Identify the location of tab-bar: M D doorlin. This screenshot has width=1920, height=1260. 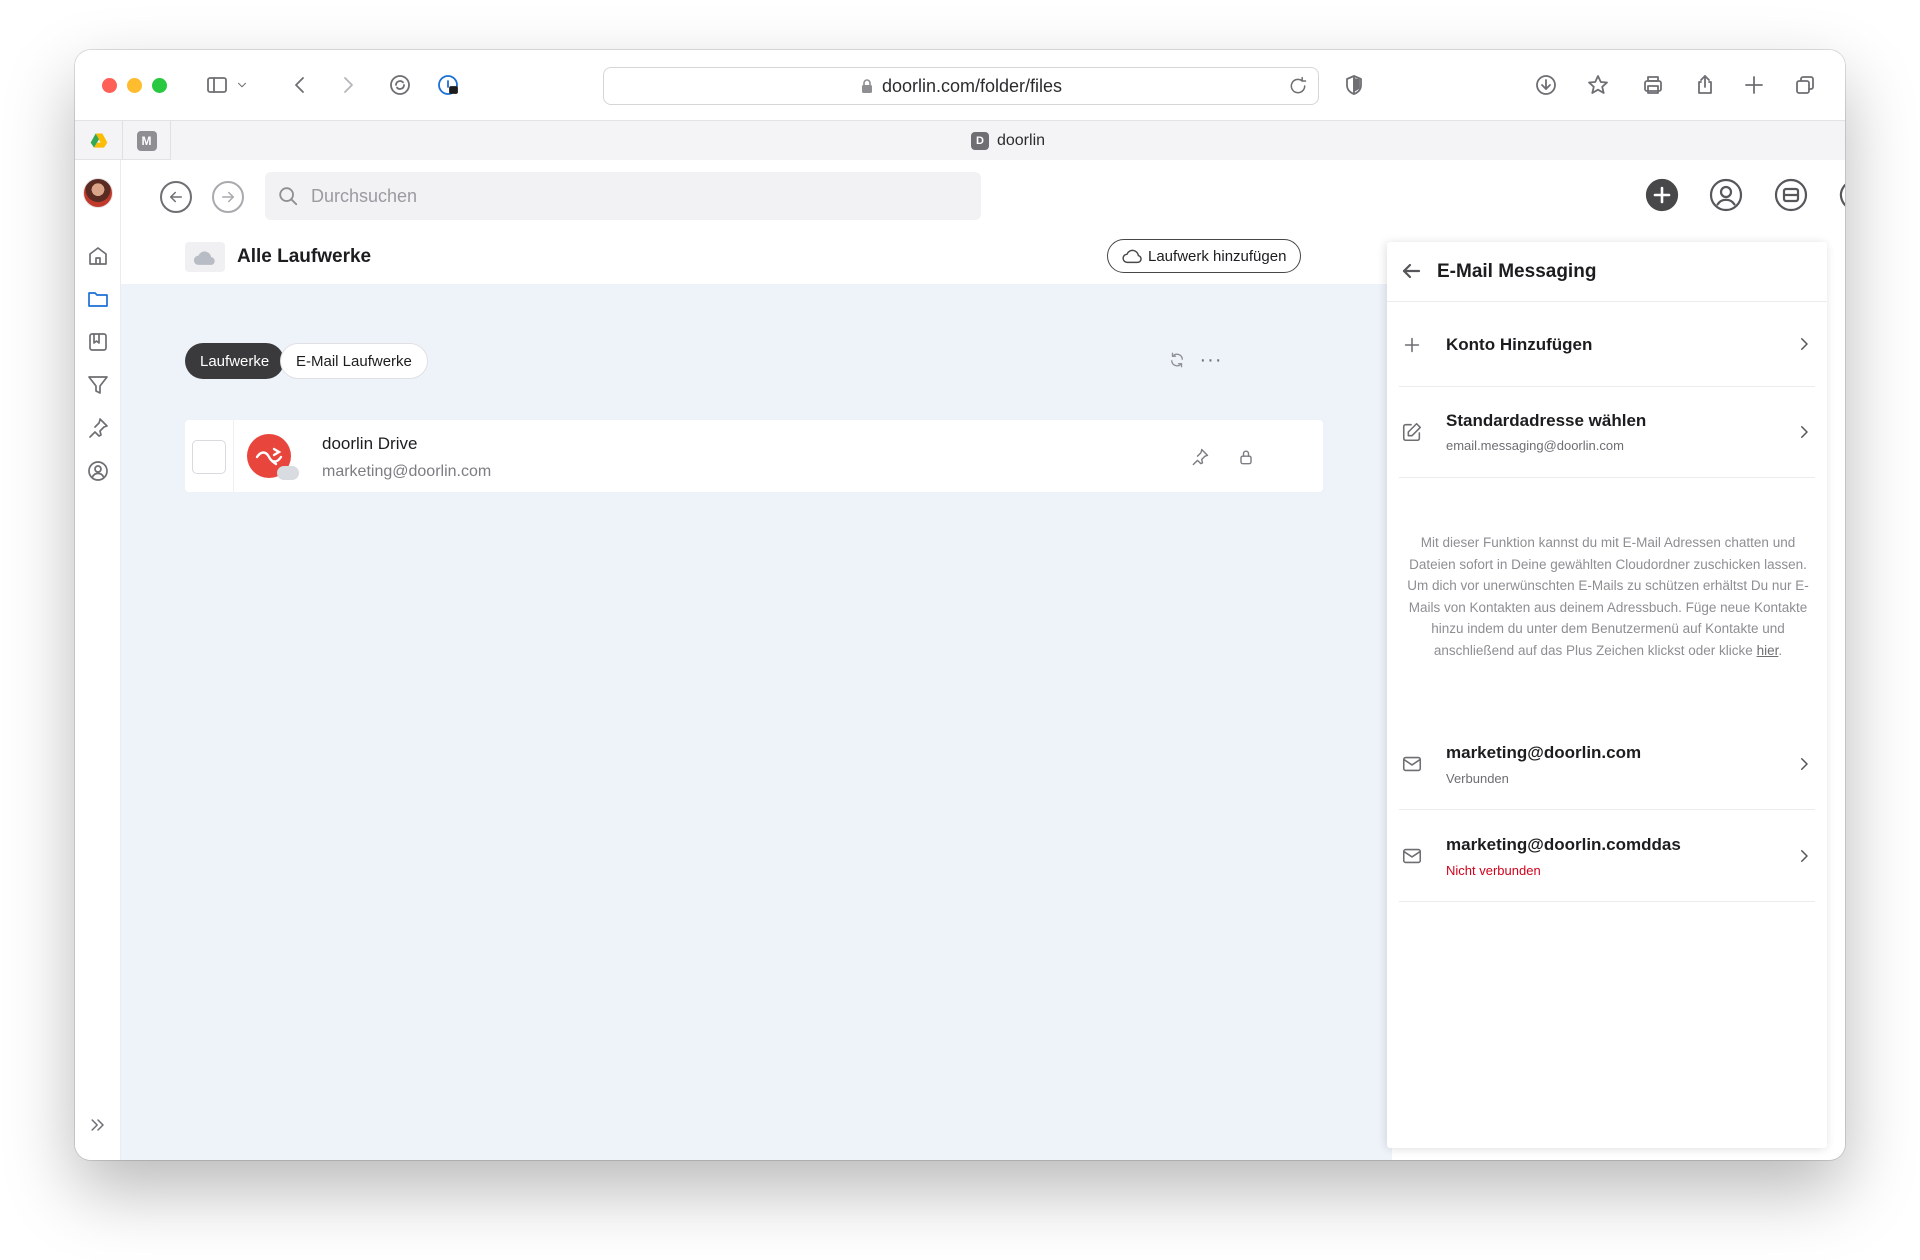
(960, 140).